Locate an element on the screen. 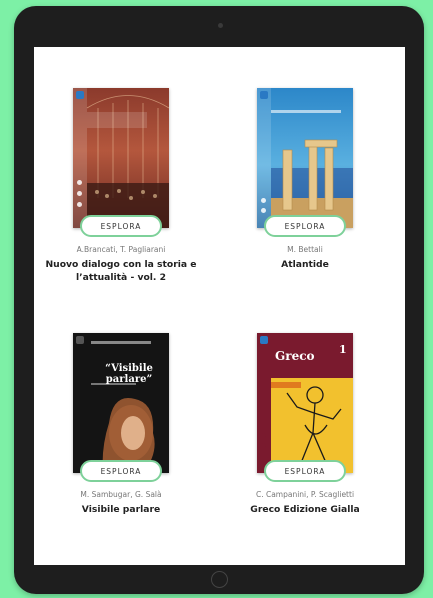  cover-volume-number: 1 is located at coordinates (343, 349).